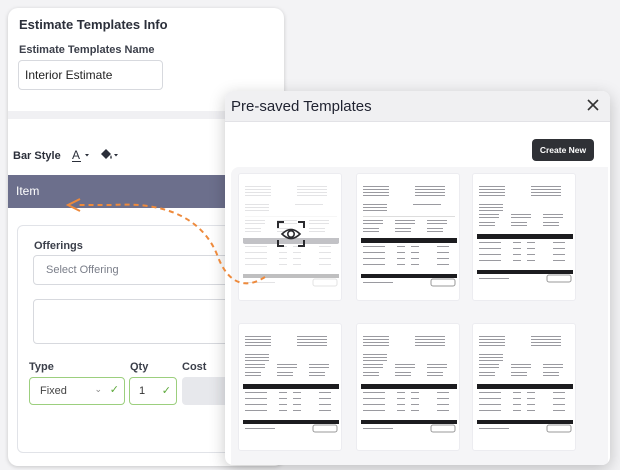 Image resolution: width=620 pixels, height=470 pixels. I want to click on svg-text: A, so click(76, 155).